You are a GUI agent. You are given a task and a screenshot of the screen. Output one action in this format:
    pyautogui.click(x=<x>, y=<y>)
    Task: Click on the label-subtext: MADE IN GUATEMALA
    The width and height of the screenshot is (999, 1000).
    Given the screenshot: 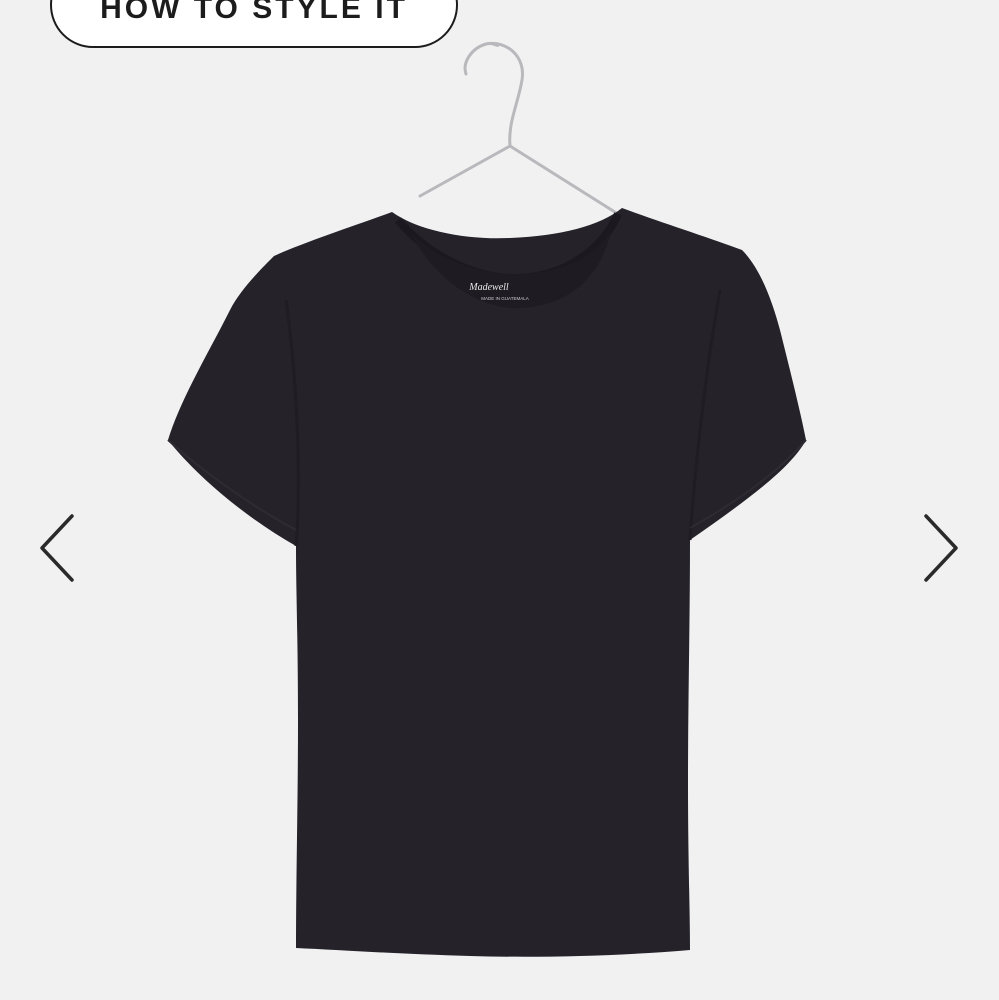 What is the action you would take?
    pyautogui.click(x=504, y=298)
    